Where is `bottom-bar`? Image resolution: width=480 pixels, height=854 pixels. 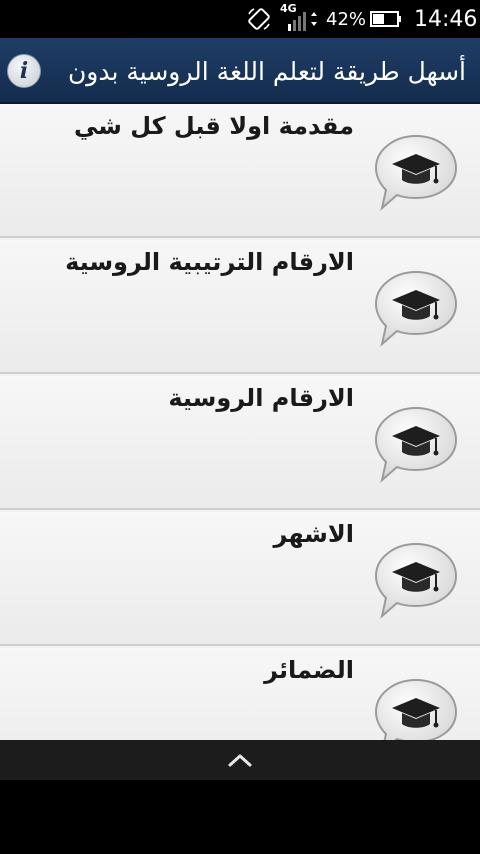 bottom-bar is located at coordinates (240, 760).